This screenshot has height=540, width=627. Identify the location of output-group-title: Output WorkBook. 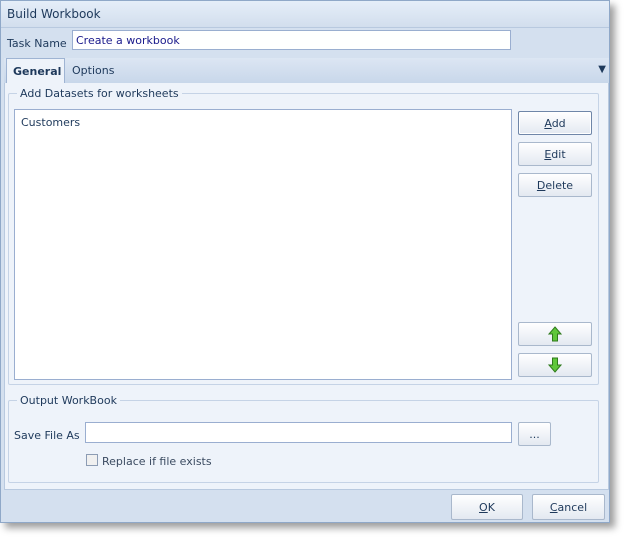
(68, 400).